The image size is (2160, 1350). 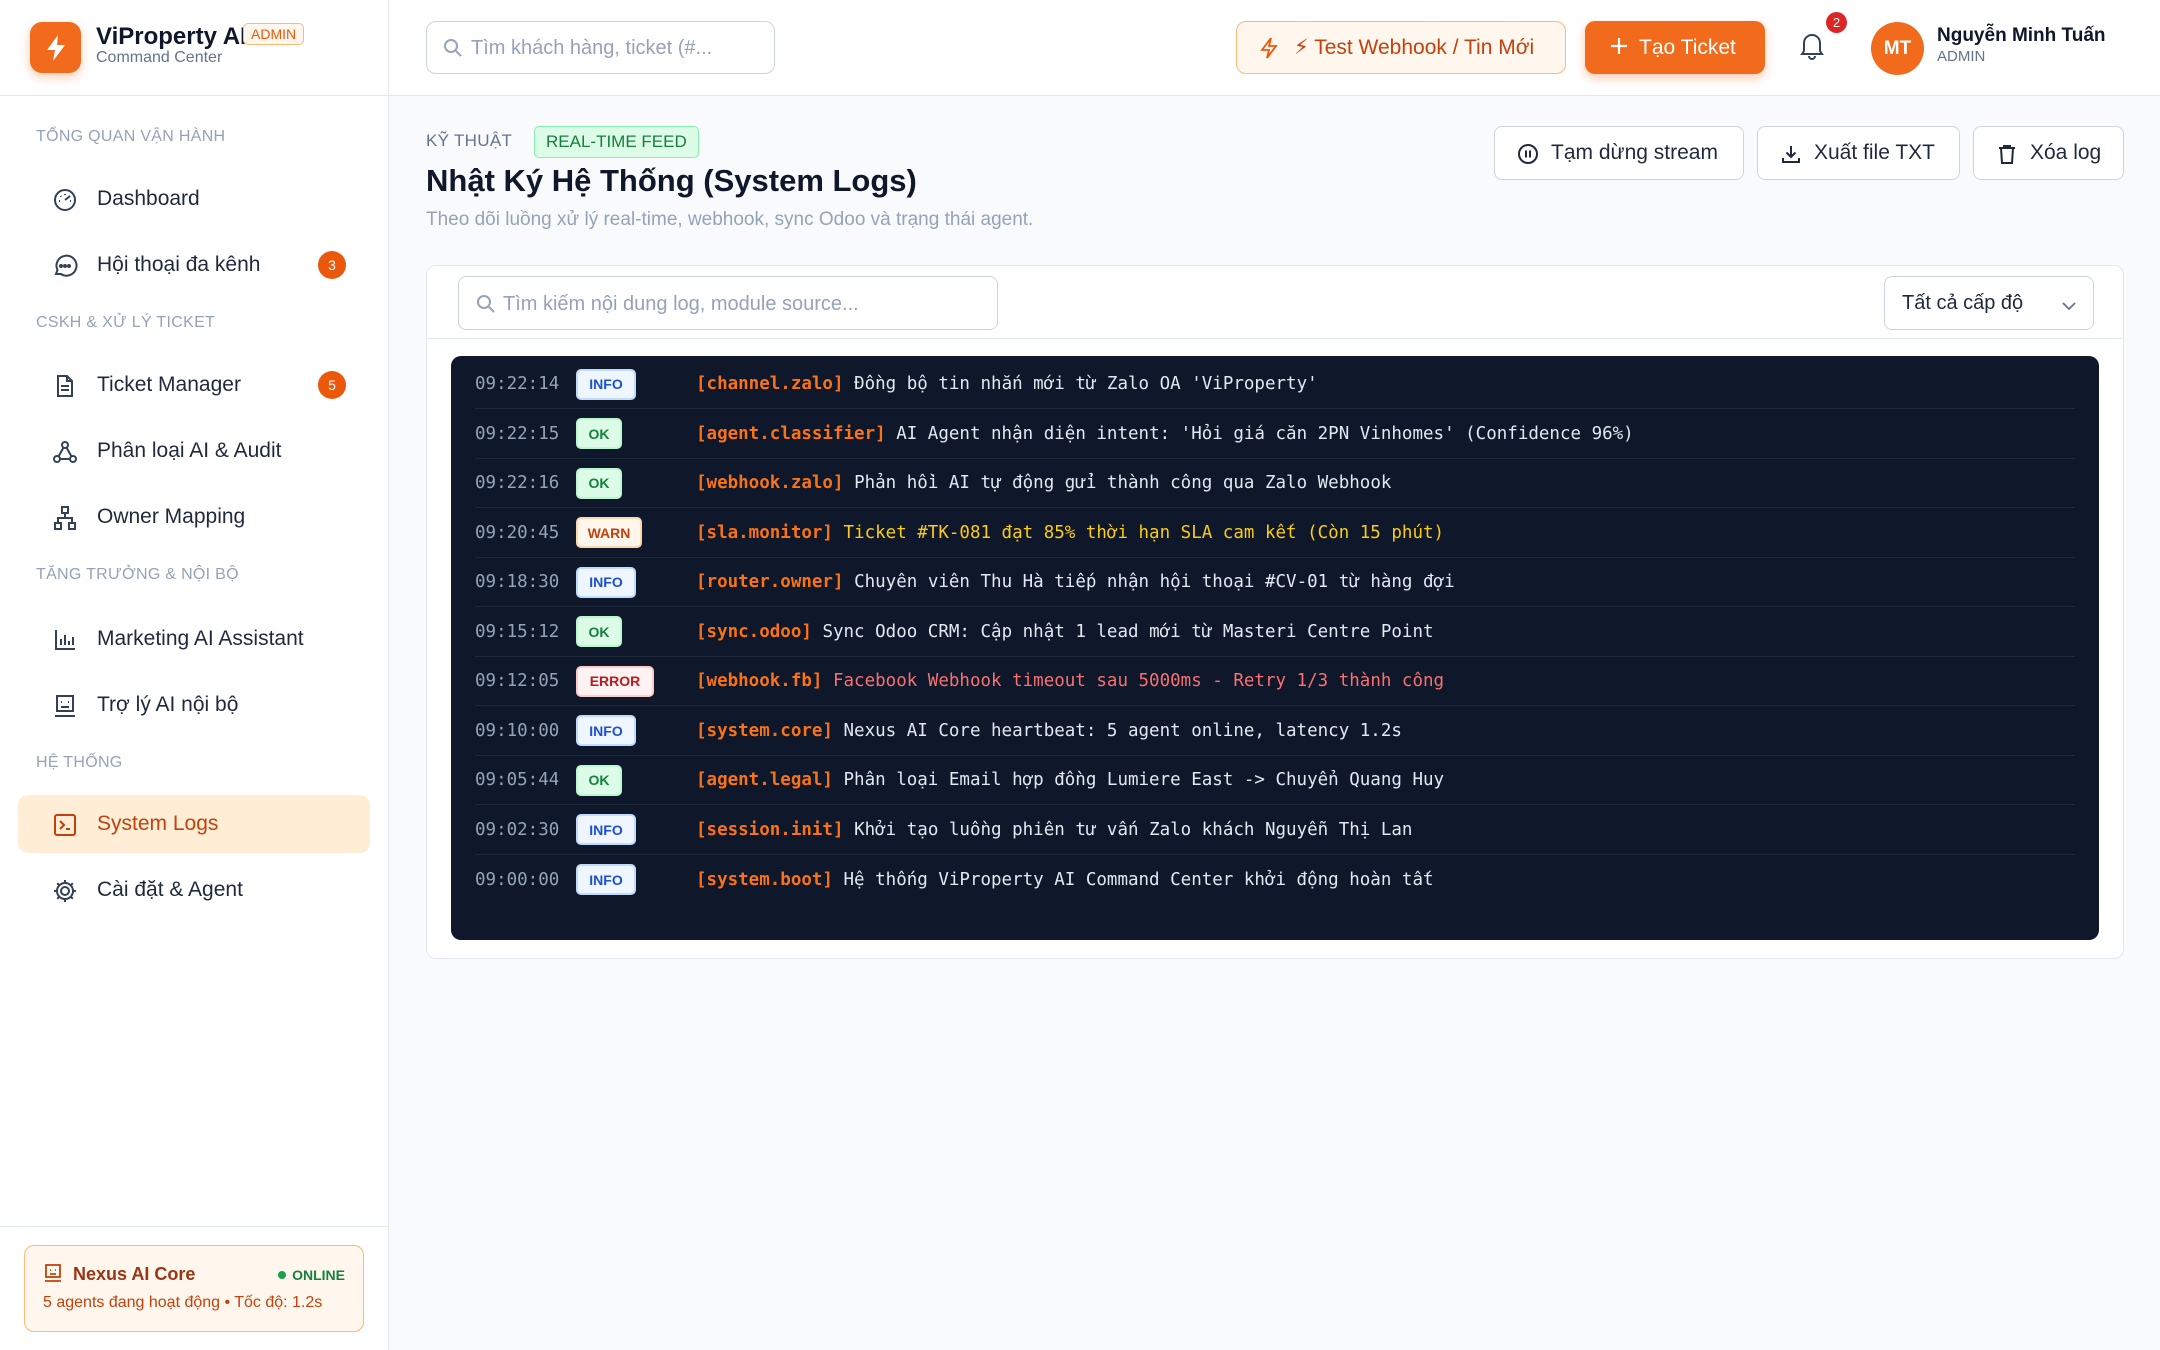 I want to click on log-search, so click(x=728, y=303).